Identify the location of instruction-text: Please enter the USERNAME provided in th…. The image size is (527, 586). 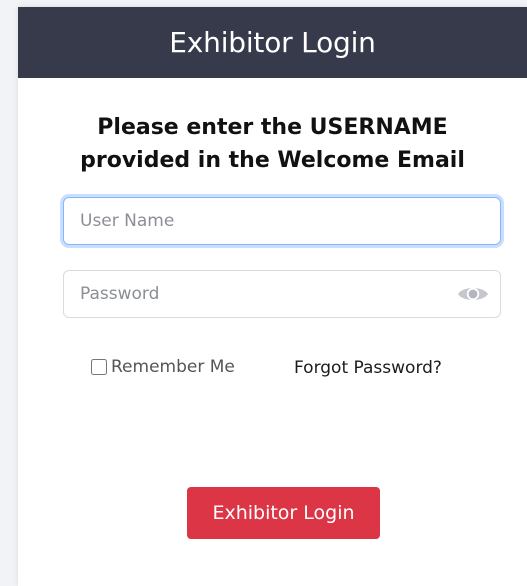
(272, 144).